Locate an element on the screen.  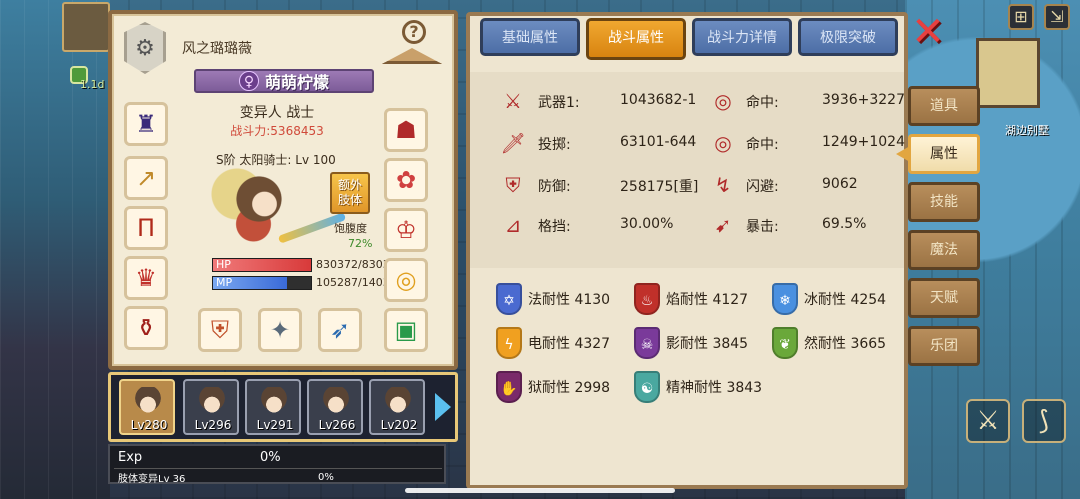
equip-slot-shield: ⛨ is located at coordinates (220, 330).